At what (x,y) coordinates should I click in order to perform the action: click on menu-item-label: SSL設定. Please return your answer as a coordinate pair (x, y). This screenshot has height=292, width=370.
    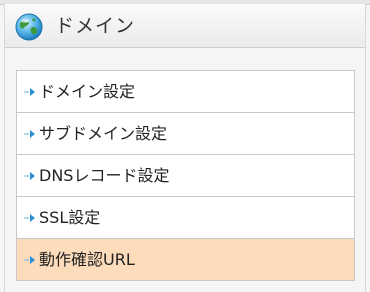
    Looking at the image, I should click on (70, 217).